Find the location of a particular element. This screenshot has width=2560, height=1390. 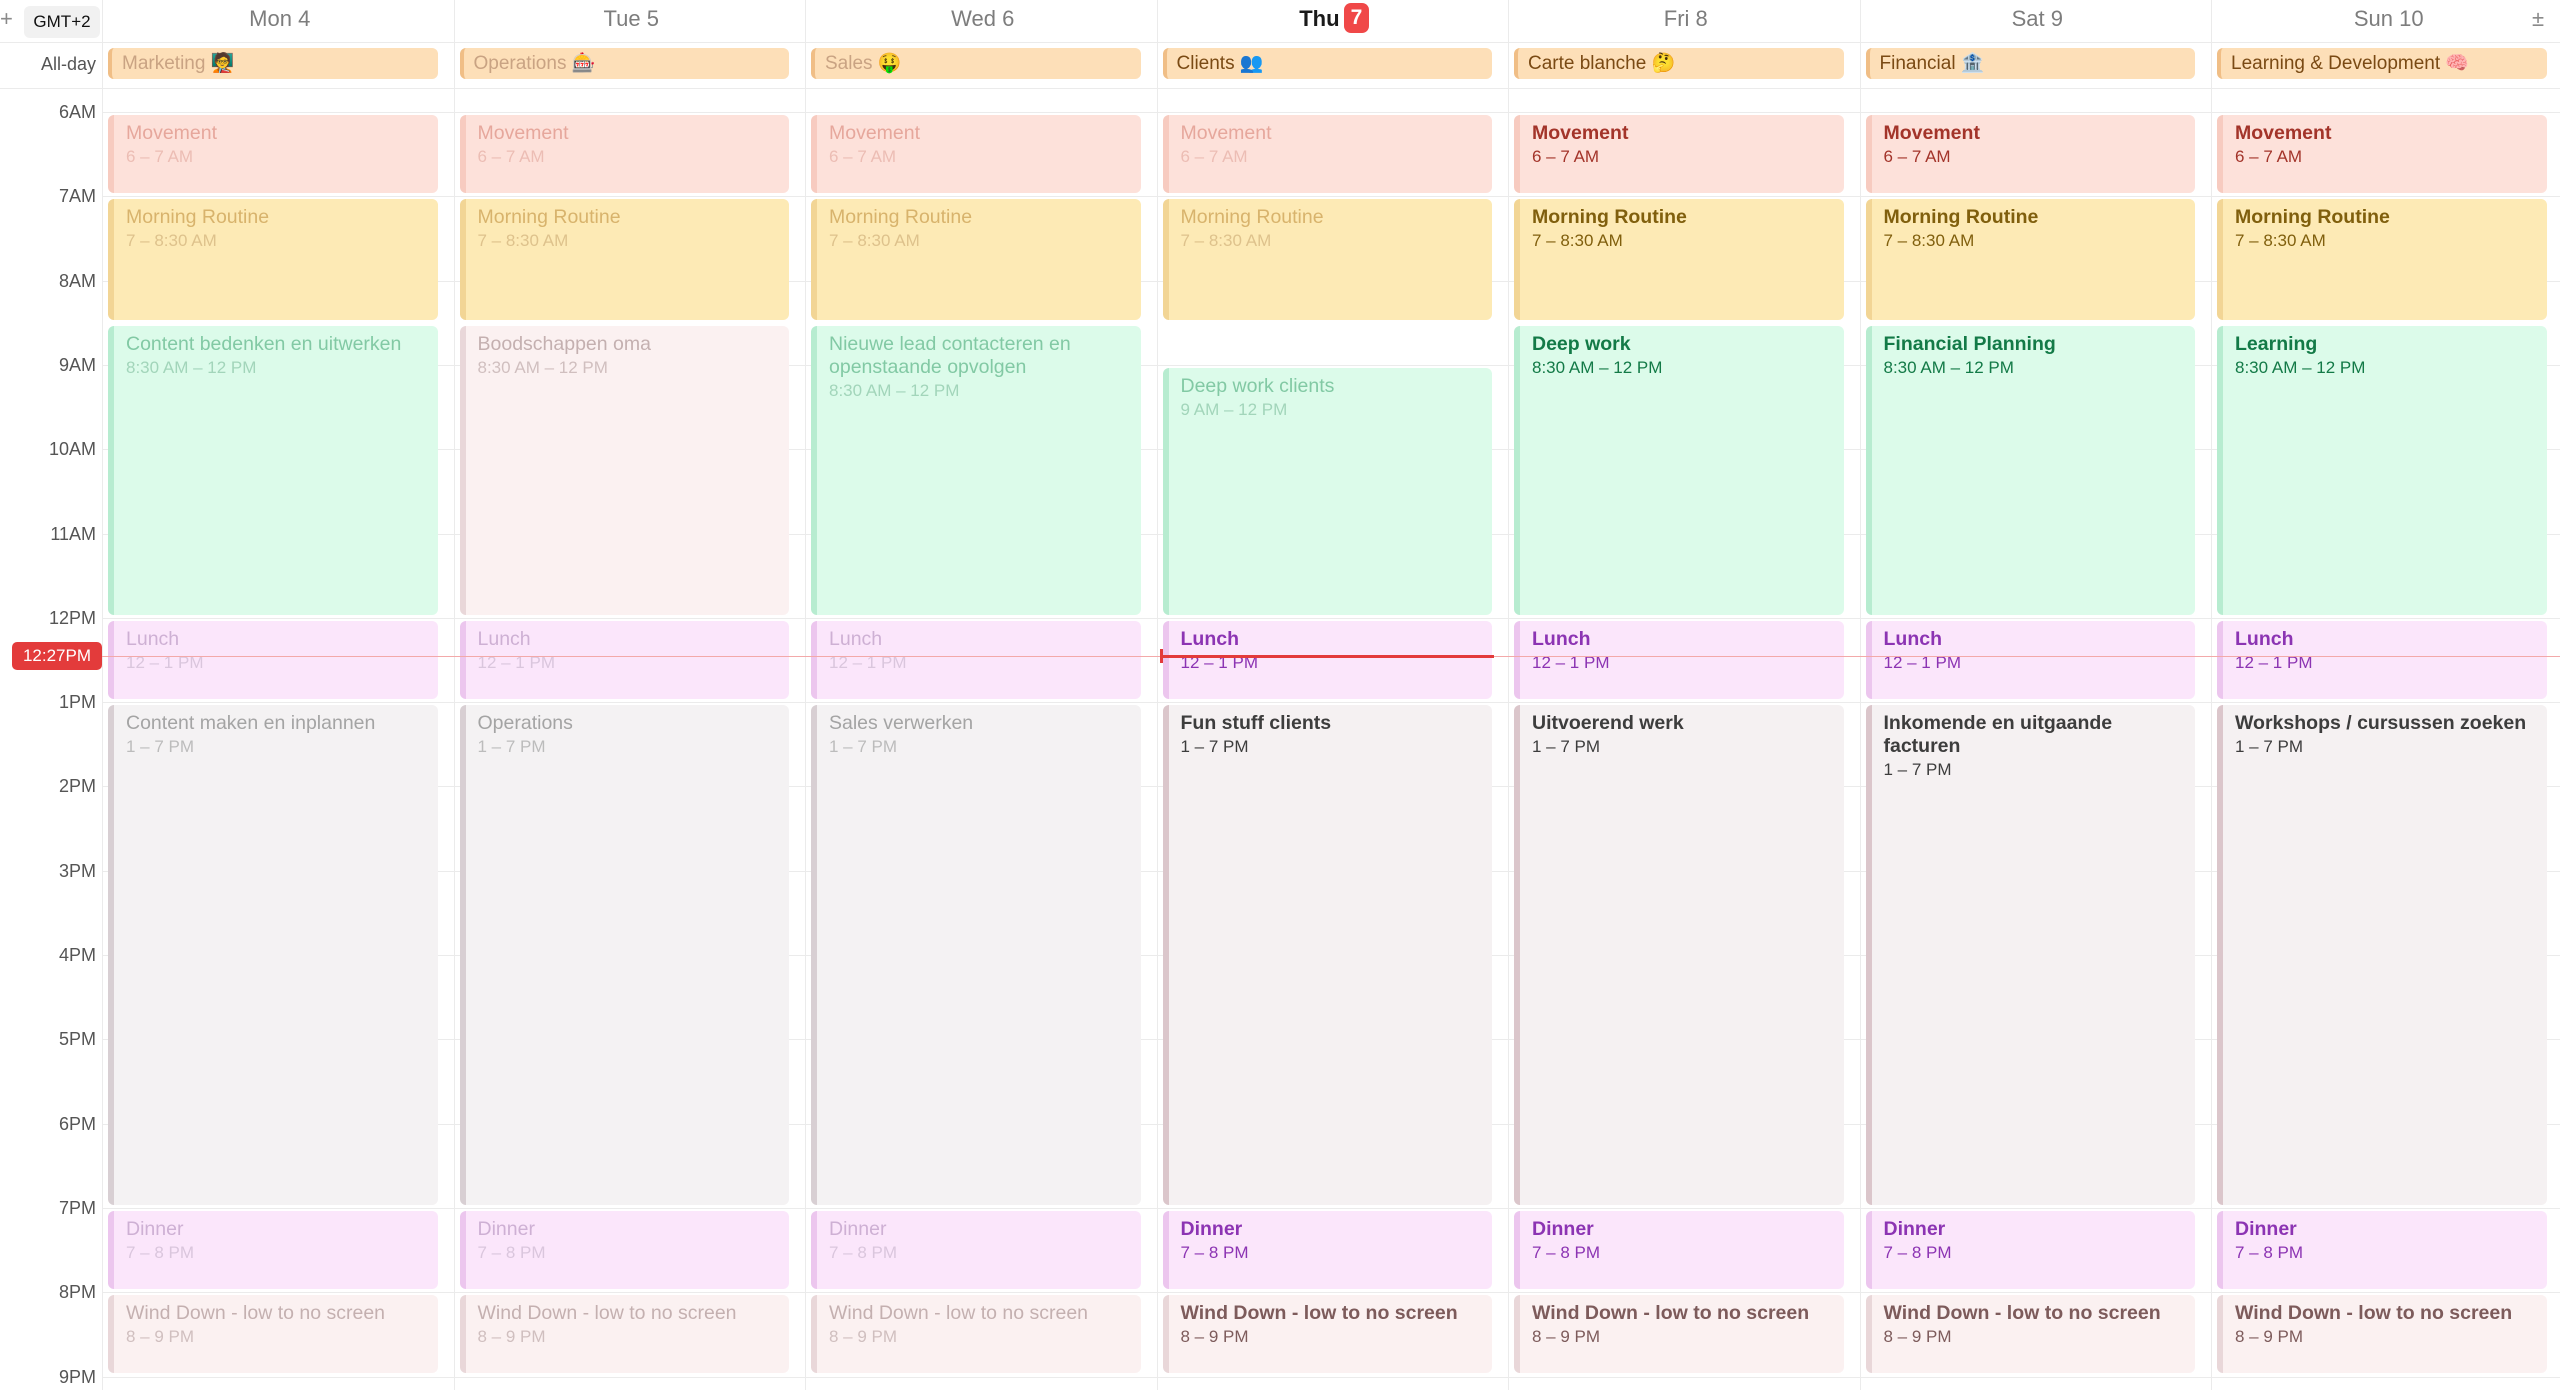

event-time: 9 AM – 12 PM is located at coordinates (1234, 409).